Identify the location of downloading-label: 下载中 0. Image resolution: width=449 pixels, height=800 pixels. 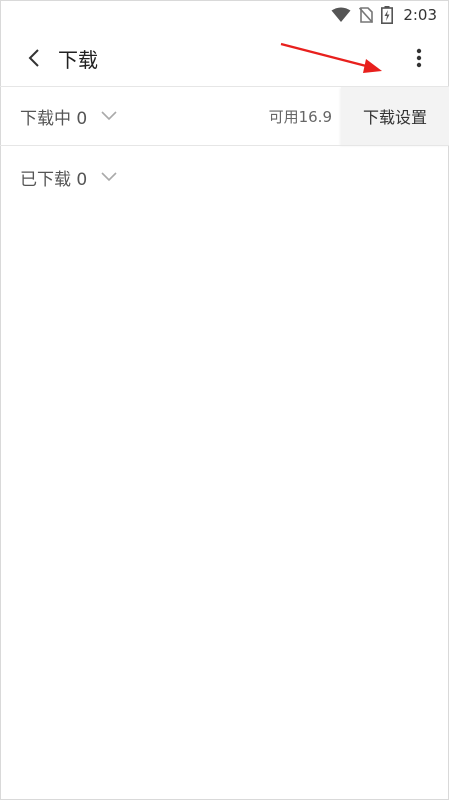
(54, 118).